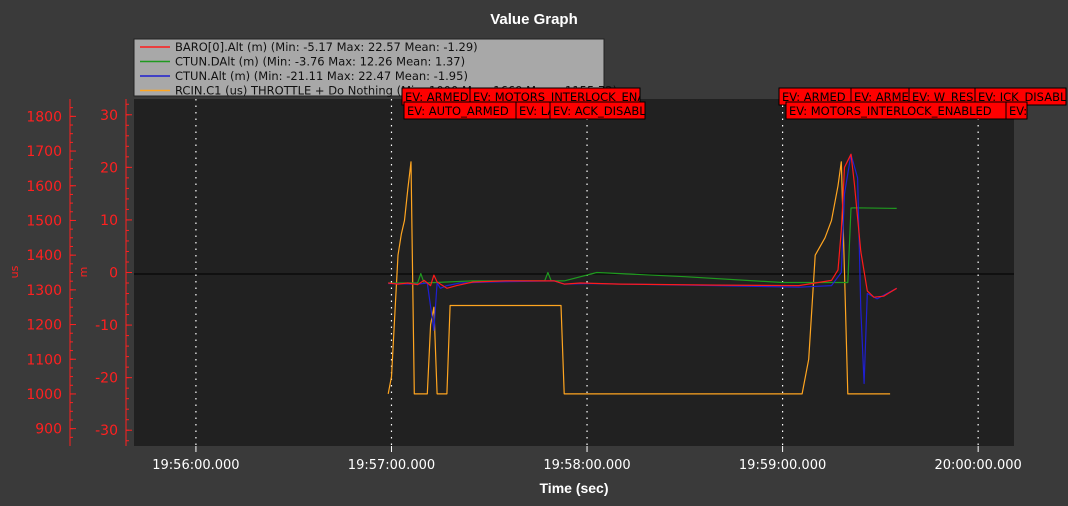 The height and width of the screenshot is (506, 1068). What do you see at coordinates (44, 117) in the screenshot?
I see `us-tick-label: 1800` at bounding box center [44, 117].